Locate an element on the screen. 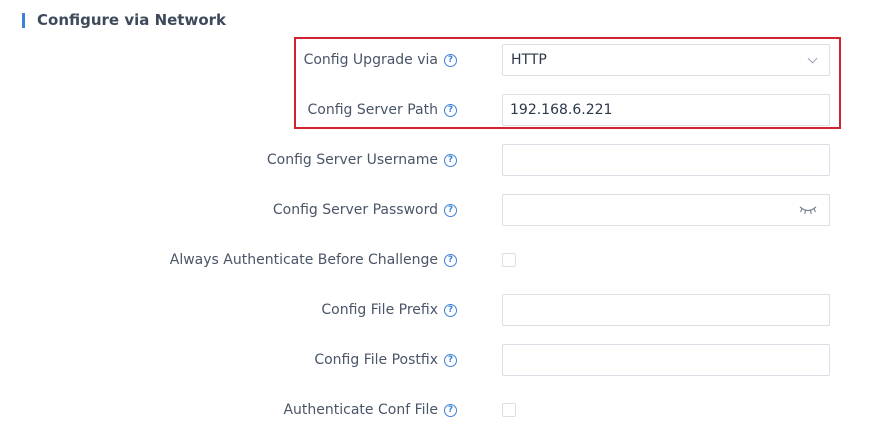 This screenshot has width=887, height=428. config-upgrade-via-value: HTTP is located at coordinates (529, 60).